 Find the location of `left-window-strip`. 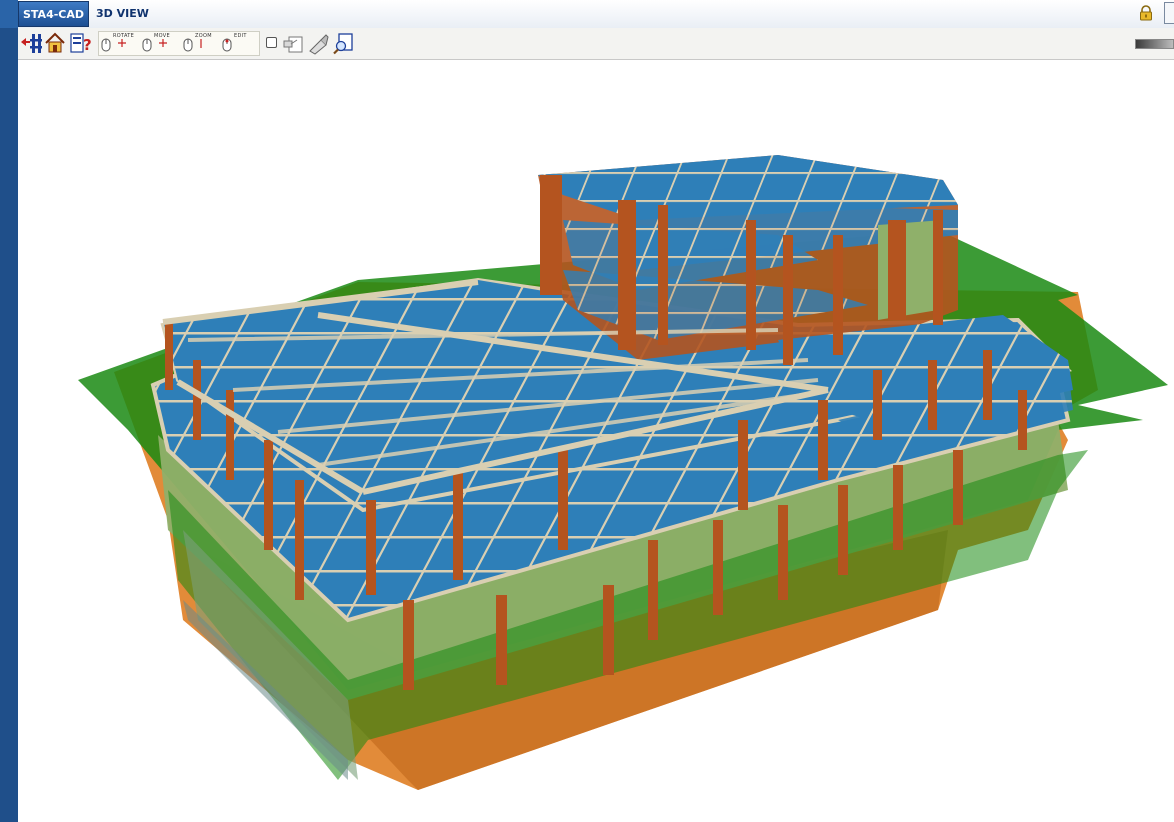

left-window-strip is located at coordinates (9, 411).